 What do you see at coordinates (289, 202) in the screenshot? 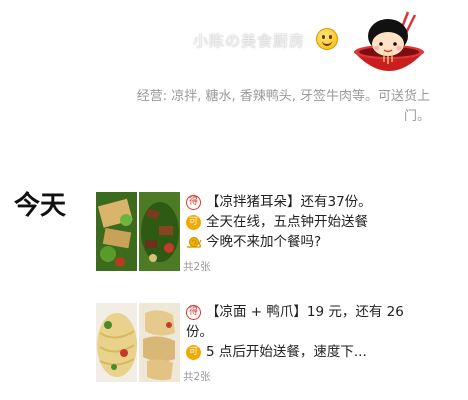
I see `post-1-title: 【凉拌猪耳朵】还有37份。` at bounding box center [289, 202].